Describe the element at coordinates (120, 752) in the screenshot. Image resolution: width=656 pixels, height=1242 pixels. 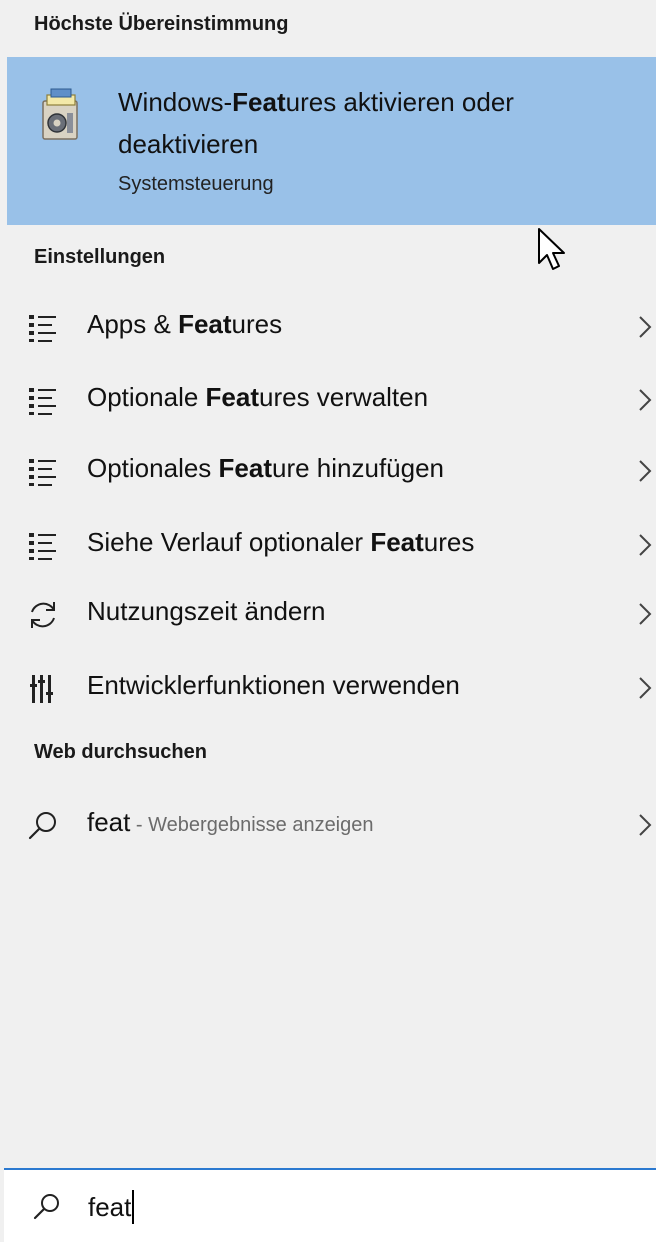
I see `section-header-web: Web durchsuchen` at that location.